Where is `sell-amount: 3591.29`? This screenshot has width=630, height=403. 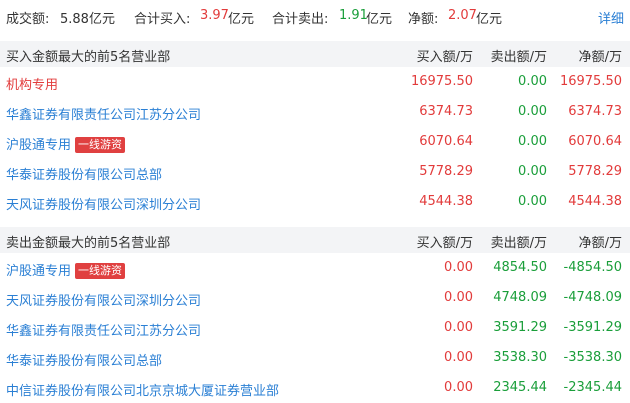
sell-amount: 3591.29 is located at coordinates (520, 327).